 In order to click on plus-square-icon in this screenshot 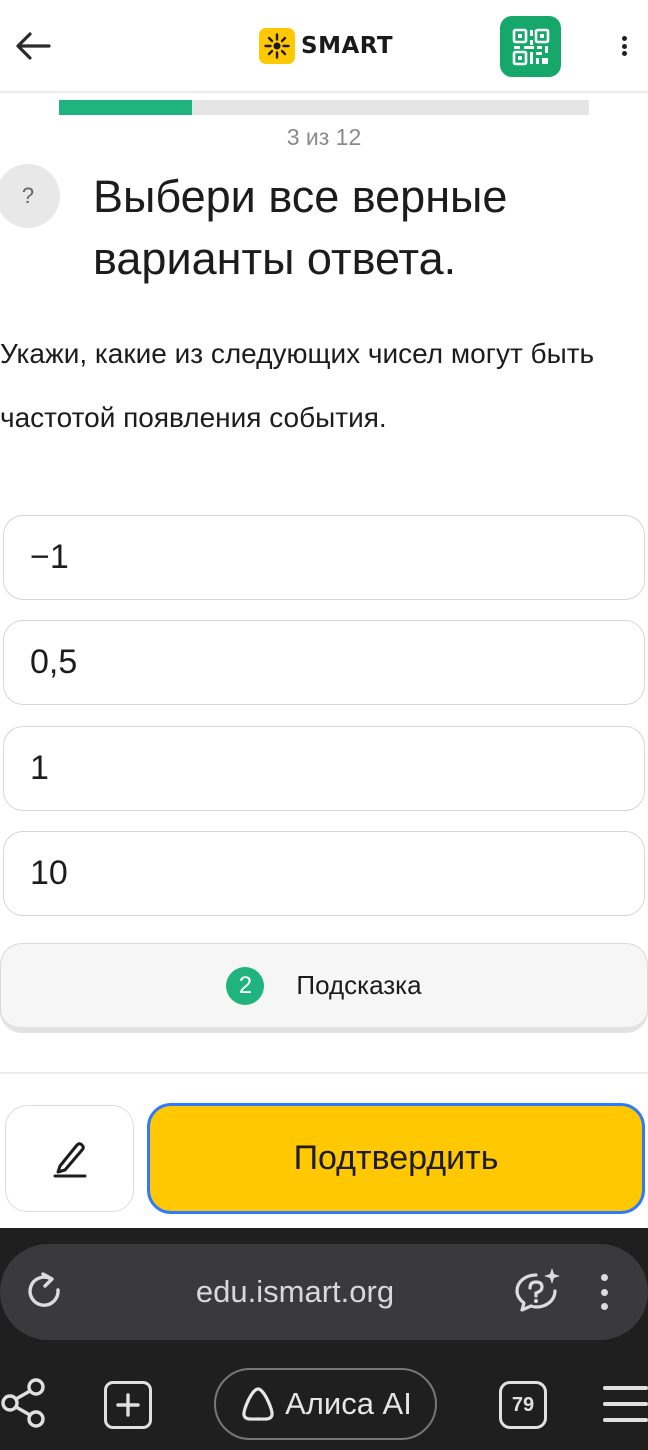, I will do `click(128, 1405)`.